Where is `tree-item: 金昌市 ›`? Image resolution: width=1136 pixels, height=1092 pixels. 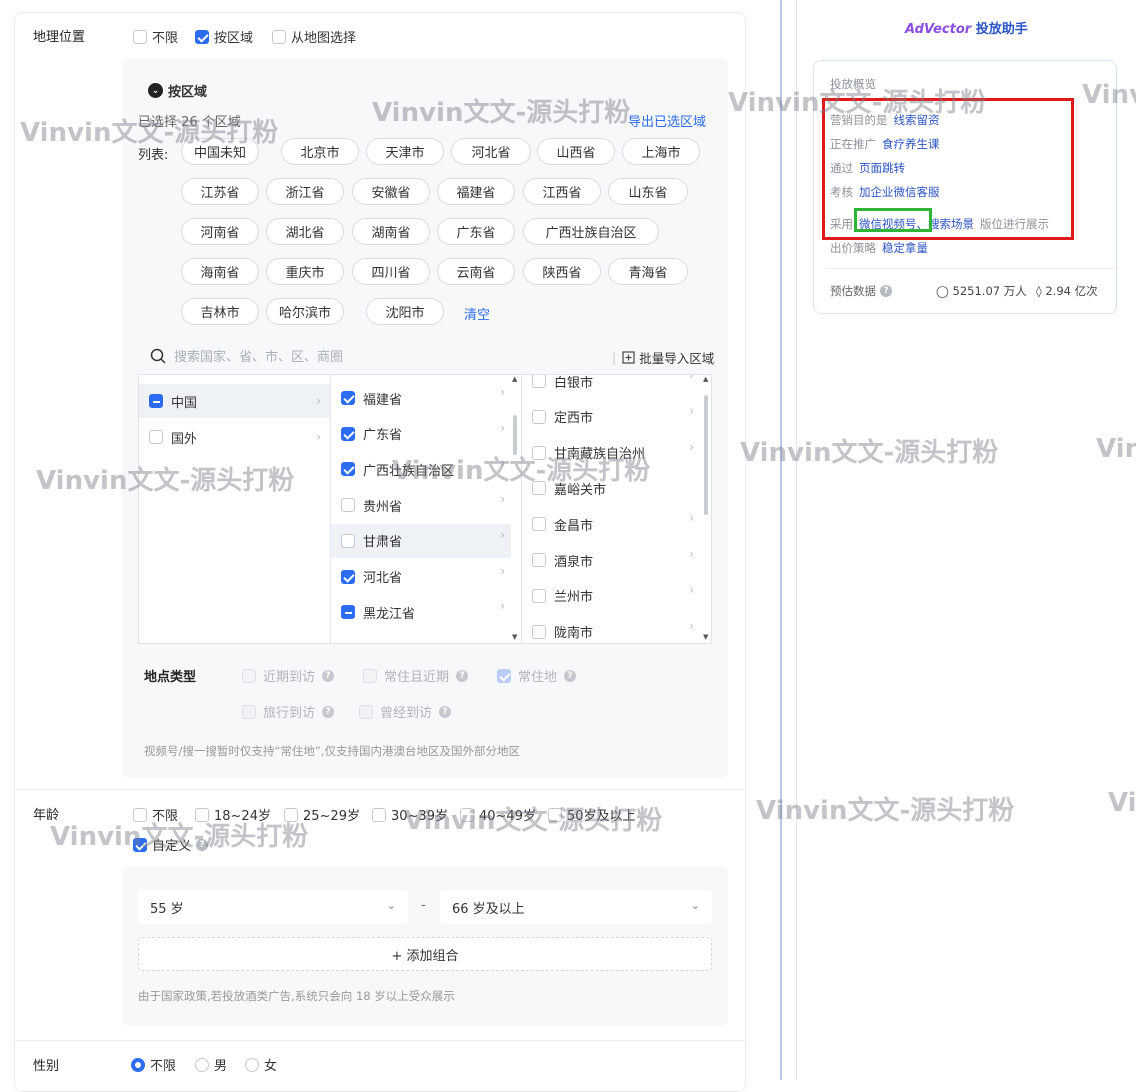
tree-item: 金昌市 › is located at coordinates (610, 524).